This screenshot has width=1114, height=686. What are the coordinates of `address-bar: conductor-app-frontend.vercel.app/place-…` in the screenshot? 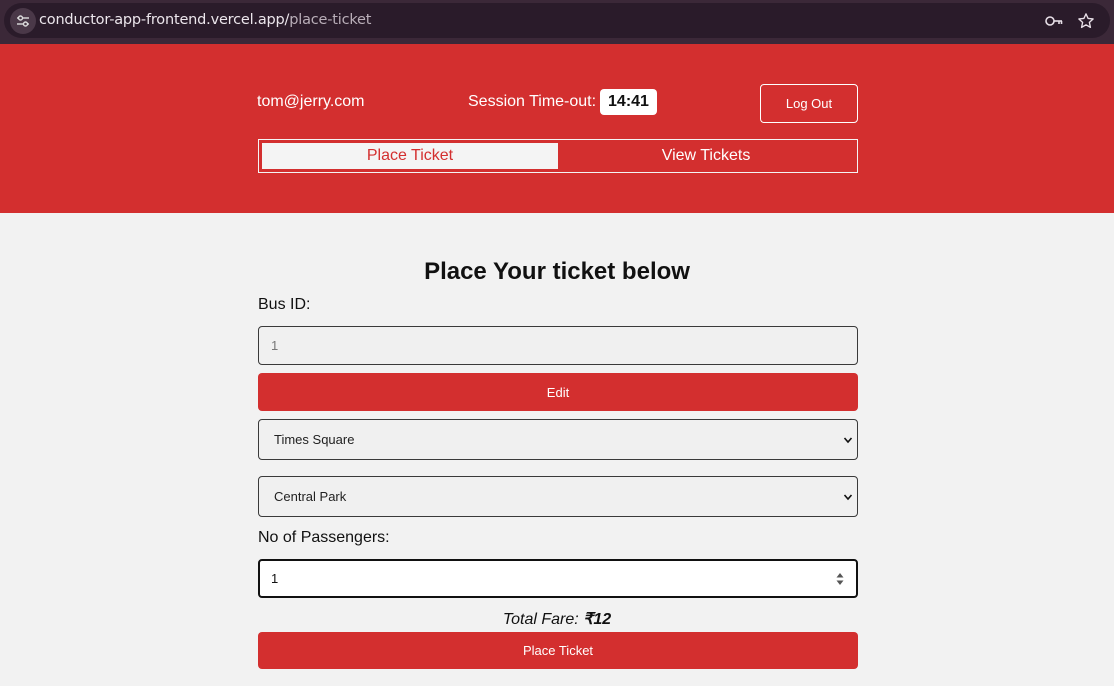 It's located at (557, 20).